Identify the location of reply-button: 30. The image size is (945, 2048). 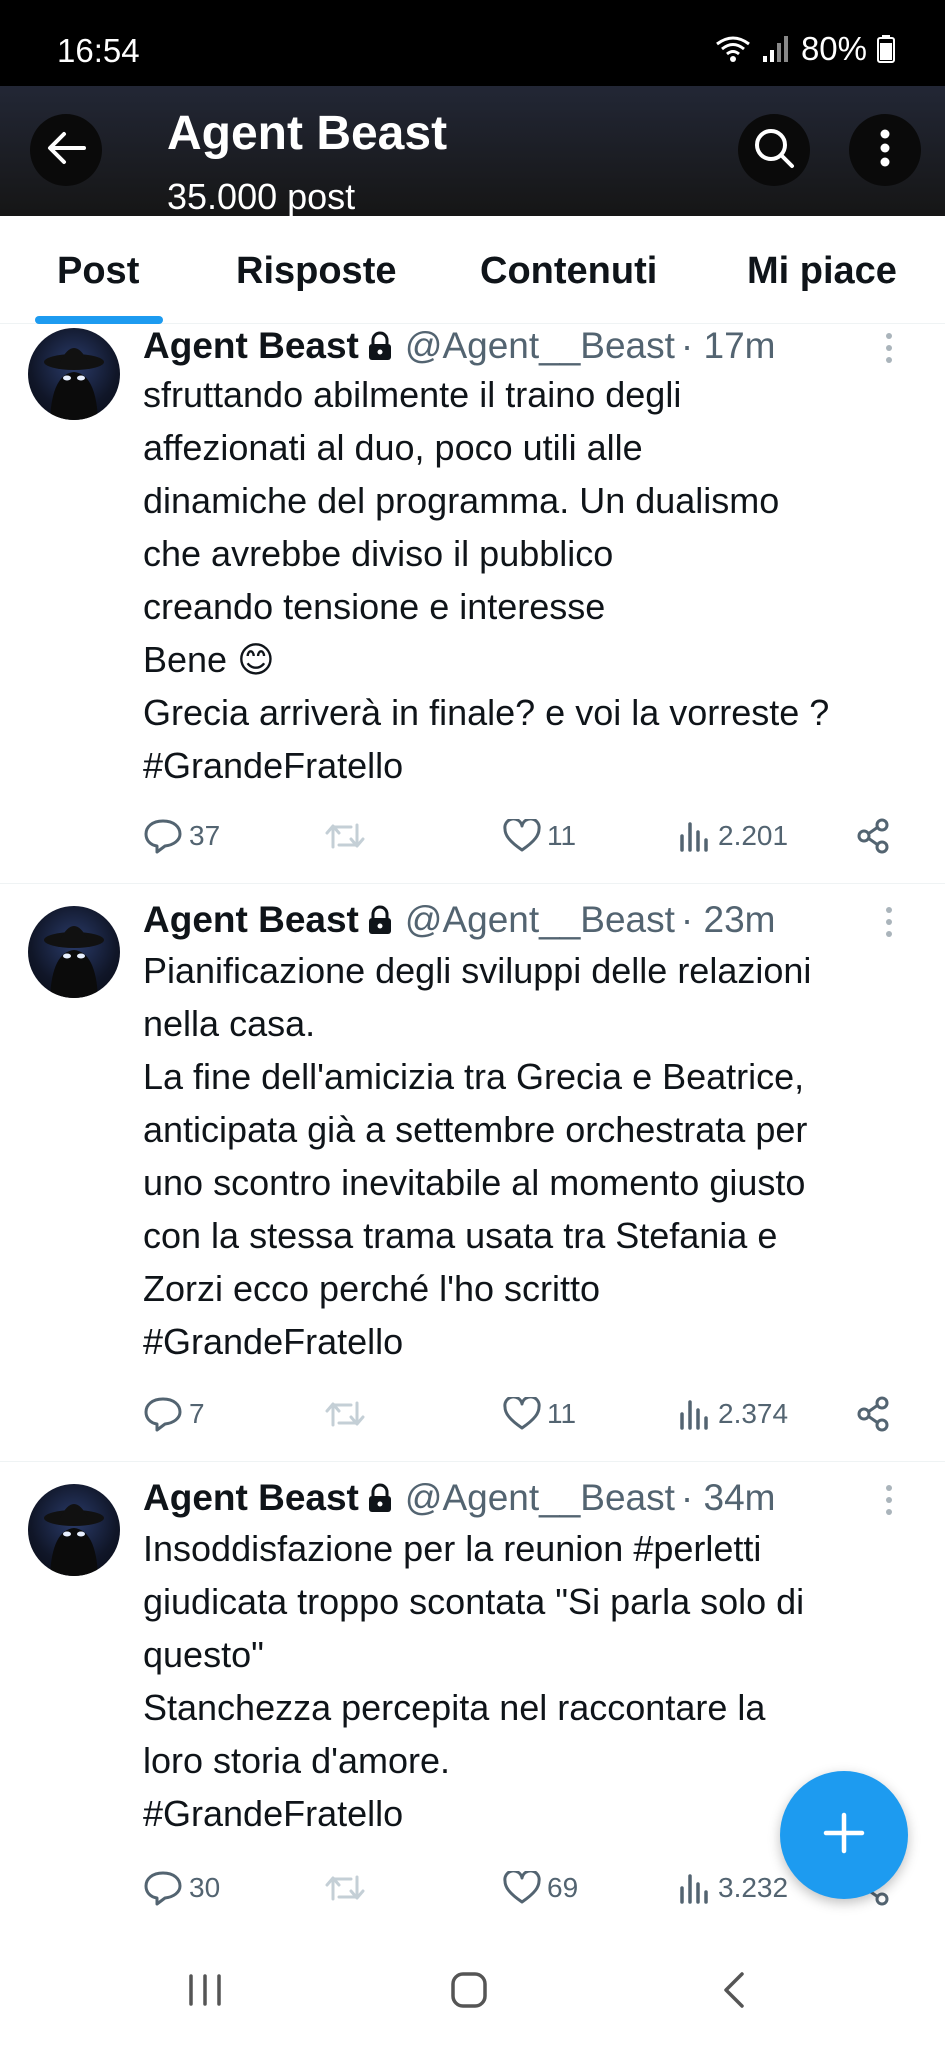
(181, 1888).